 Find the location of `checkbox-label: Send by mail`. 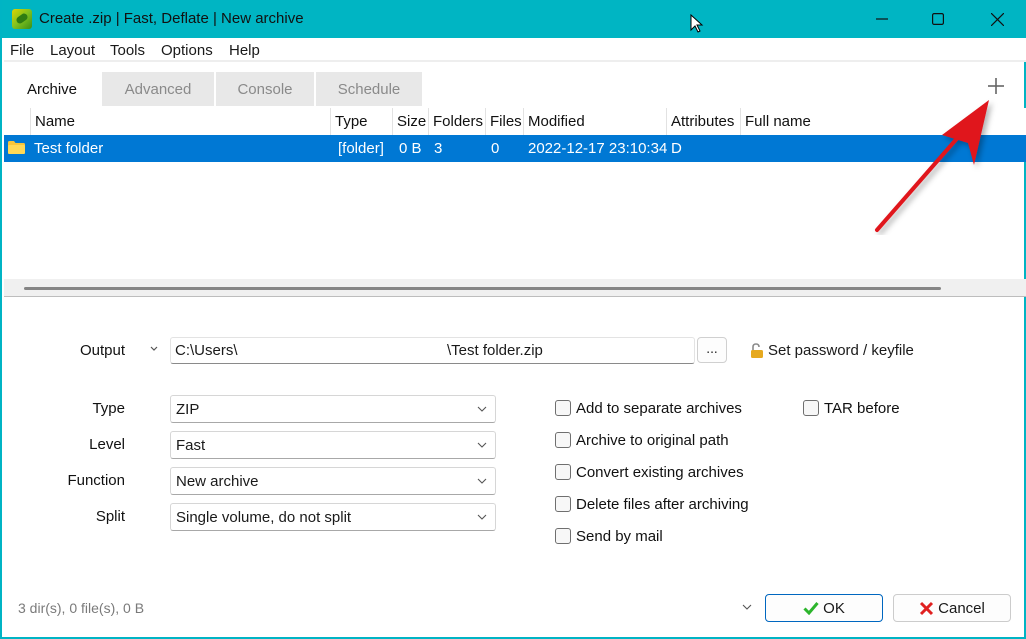

checkbox-label: Send by mail is located at coordinates (619, 536).